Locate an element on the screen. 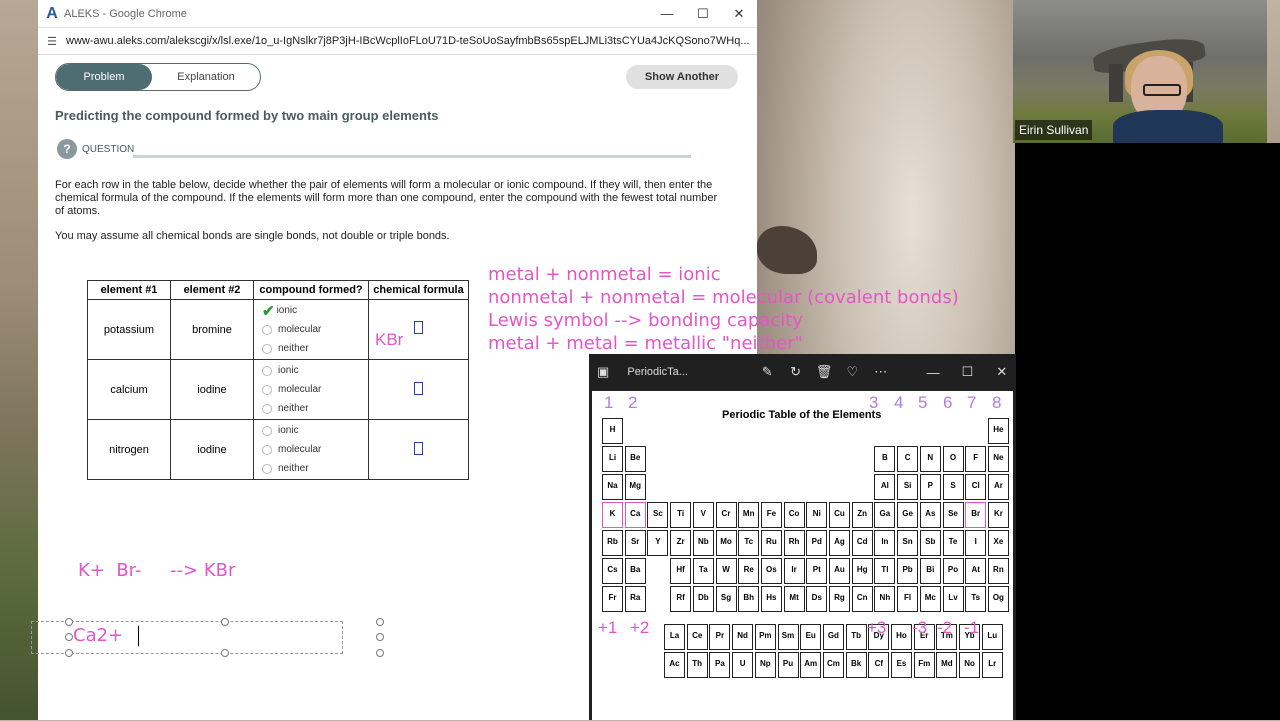 This screenshot has height=721, width=1280. element-cell: Th is located at coordinates (697, 665).